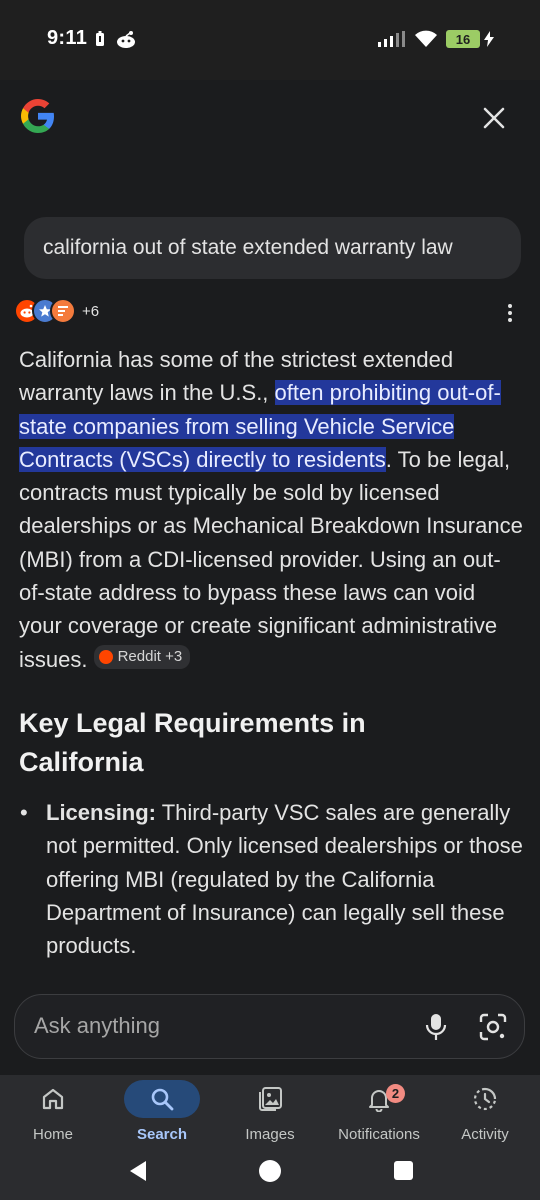  What do you see at coordinates (116, 39) in the screenshot?
I see `status-left-icons` at bounding box center [116, 39].